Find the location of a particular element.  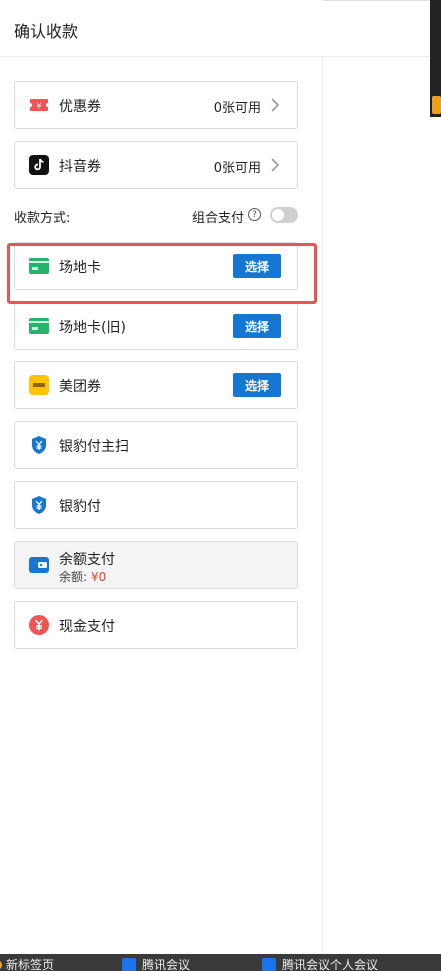

wallet-icon is located at coordinates (39, 565).